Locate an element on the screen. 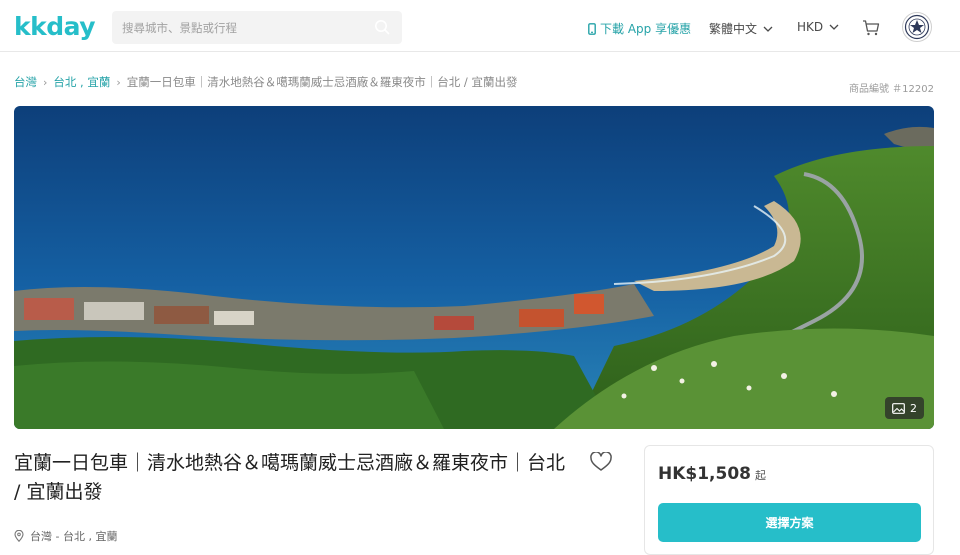 This screenshot has height=555, width=960. product-title: 宜蘭一日包車｜清水地熱谷＆噶瑪蘭威士忌酒廠＆羅東夜市｜台北 / 宜蘭出發 is located at coordinates (290, 477).